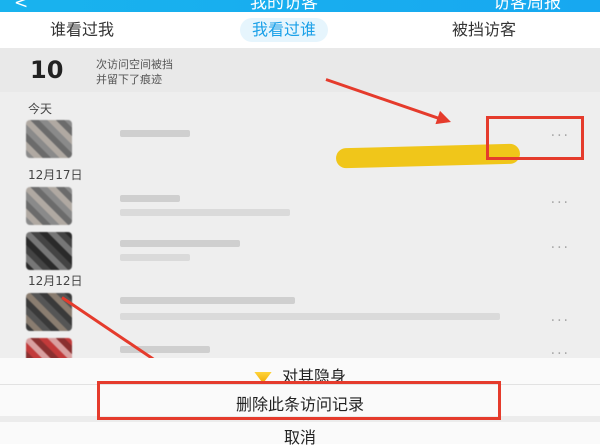 The width and height of the screenshot is (600, 448). What do you see at coordinates (55, 281) in the screenshot?
I see `section-date-dec12: 12月12日` at bounding box center [55, 281].